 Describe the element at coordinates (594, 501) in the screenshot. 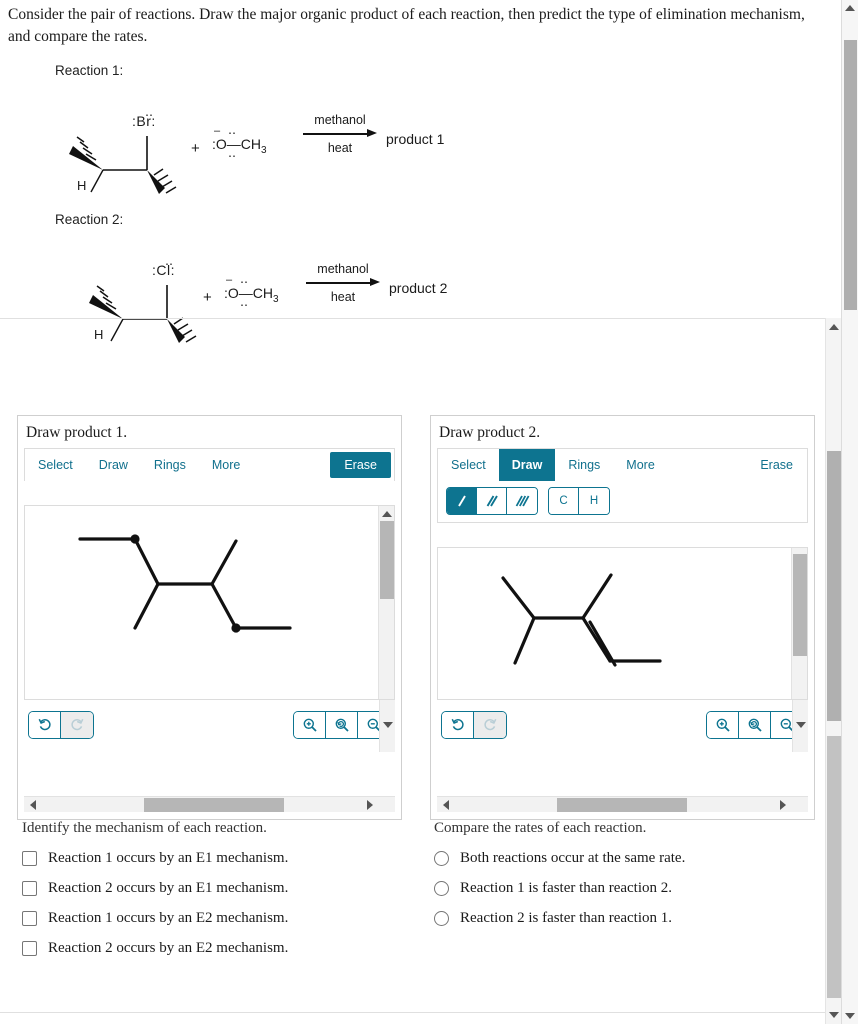

I see `hydrogen-atom-button: H` at that location.